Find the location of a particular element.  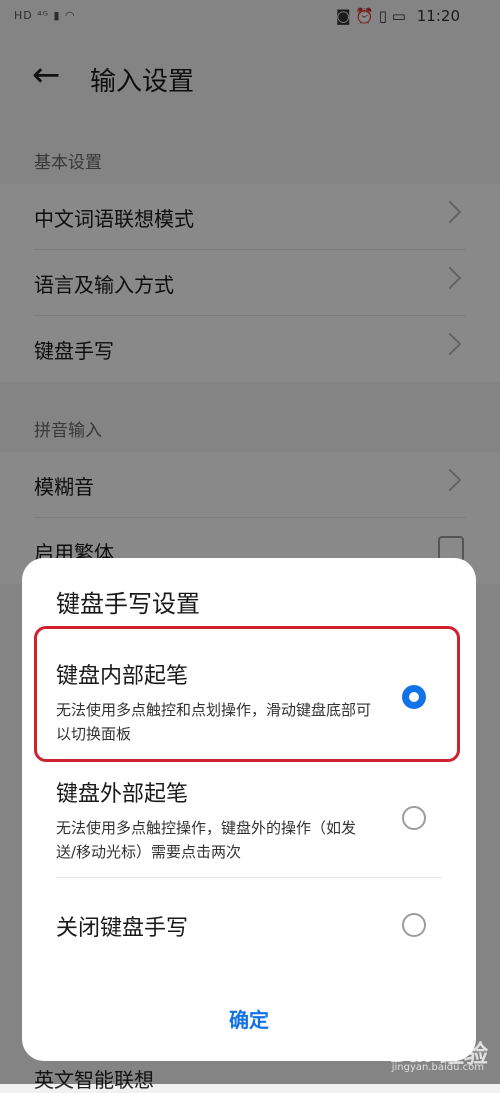

option-disable-handwriting: 关闭键盘手写 is located at coordinates (249, 924).